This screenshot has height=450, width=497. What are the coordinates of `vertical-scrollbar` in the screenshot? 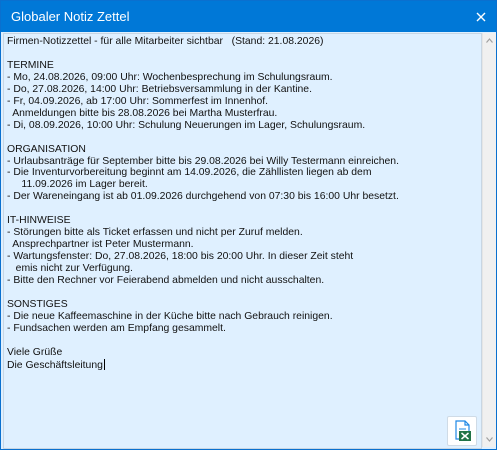 It's located at (489, 240).